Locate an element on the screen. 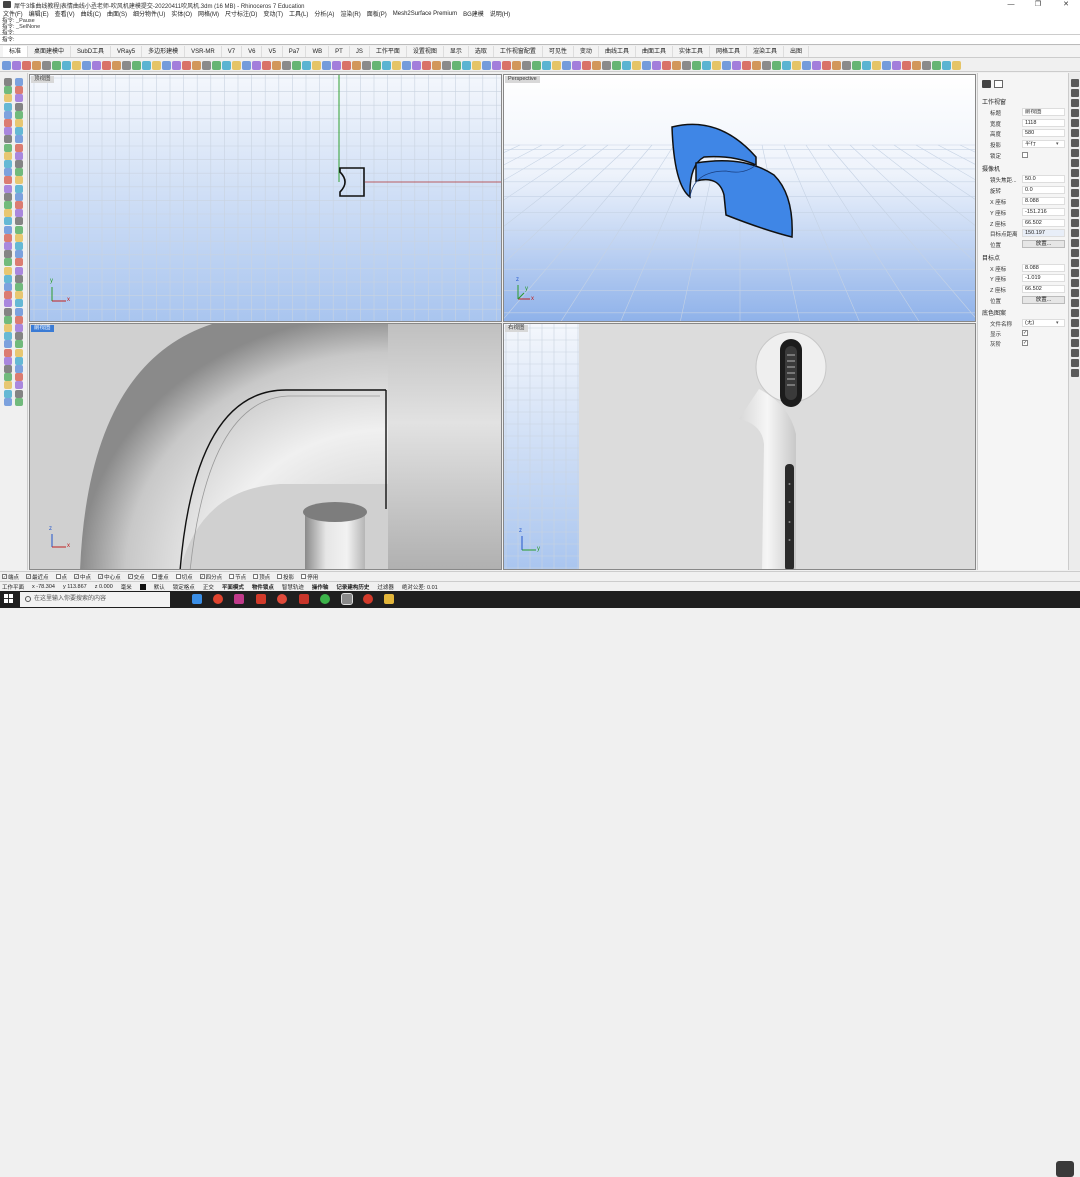  tab-visibility: 可见性 is located at coordinates (558, 51).